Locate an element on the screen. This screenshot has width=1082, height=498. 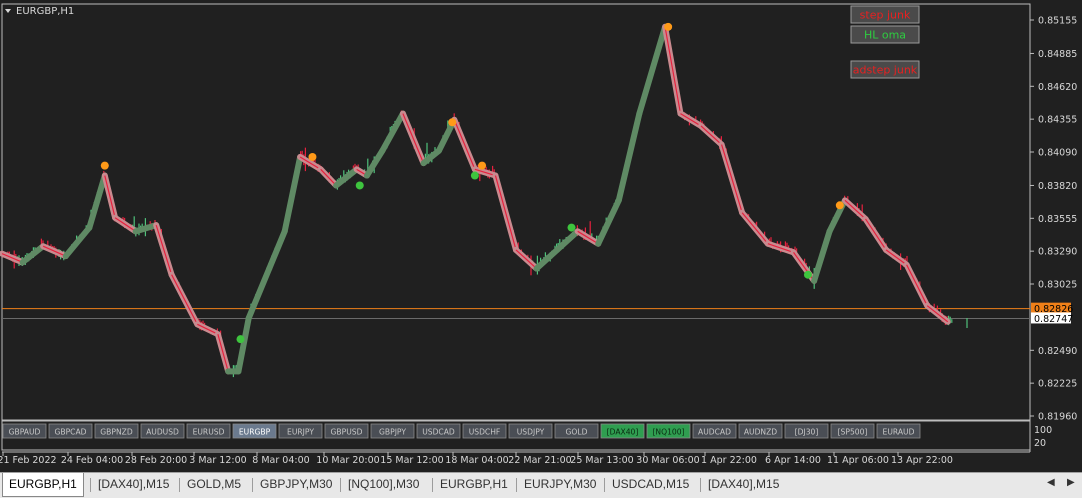
symbol-button-label: GBPUSD is located at coordinates (347, 432).